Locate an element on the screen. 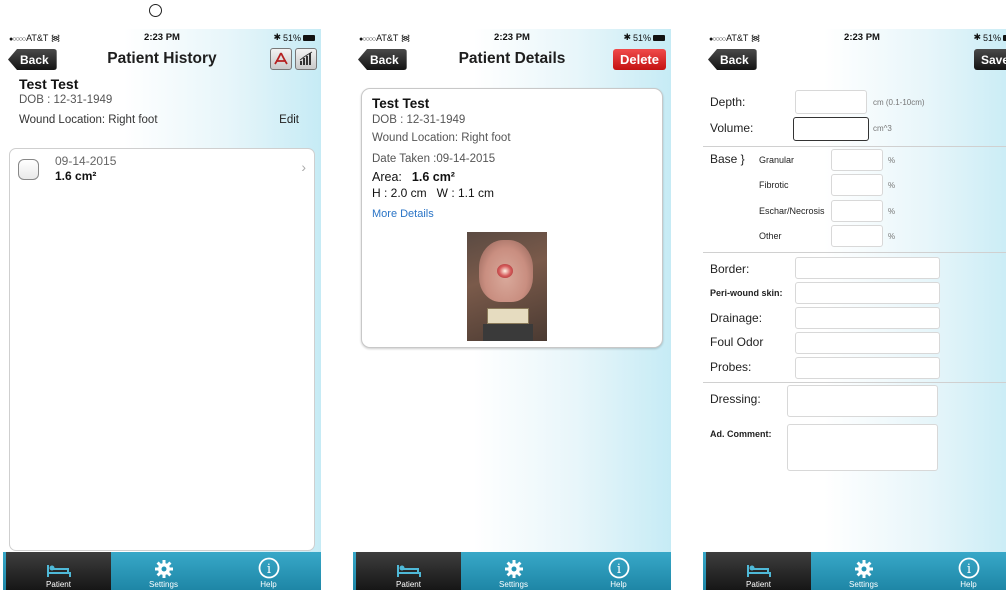 This screenshot has width=1006, height=590. more-details-link: More Details is located at coordinates (512, 214).